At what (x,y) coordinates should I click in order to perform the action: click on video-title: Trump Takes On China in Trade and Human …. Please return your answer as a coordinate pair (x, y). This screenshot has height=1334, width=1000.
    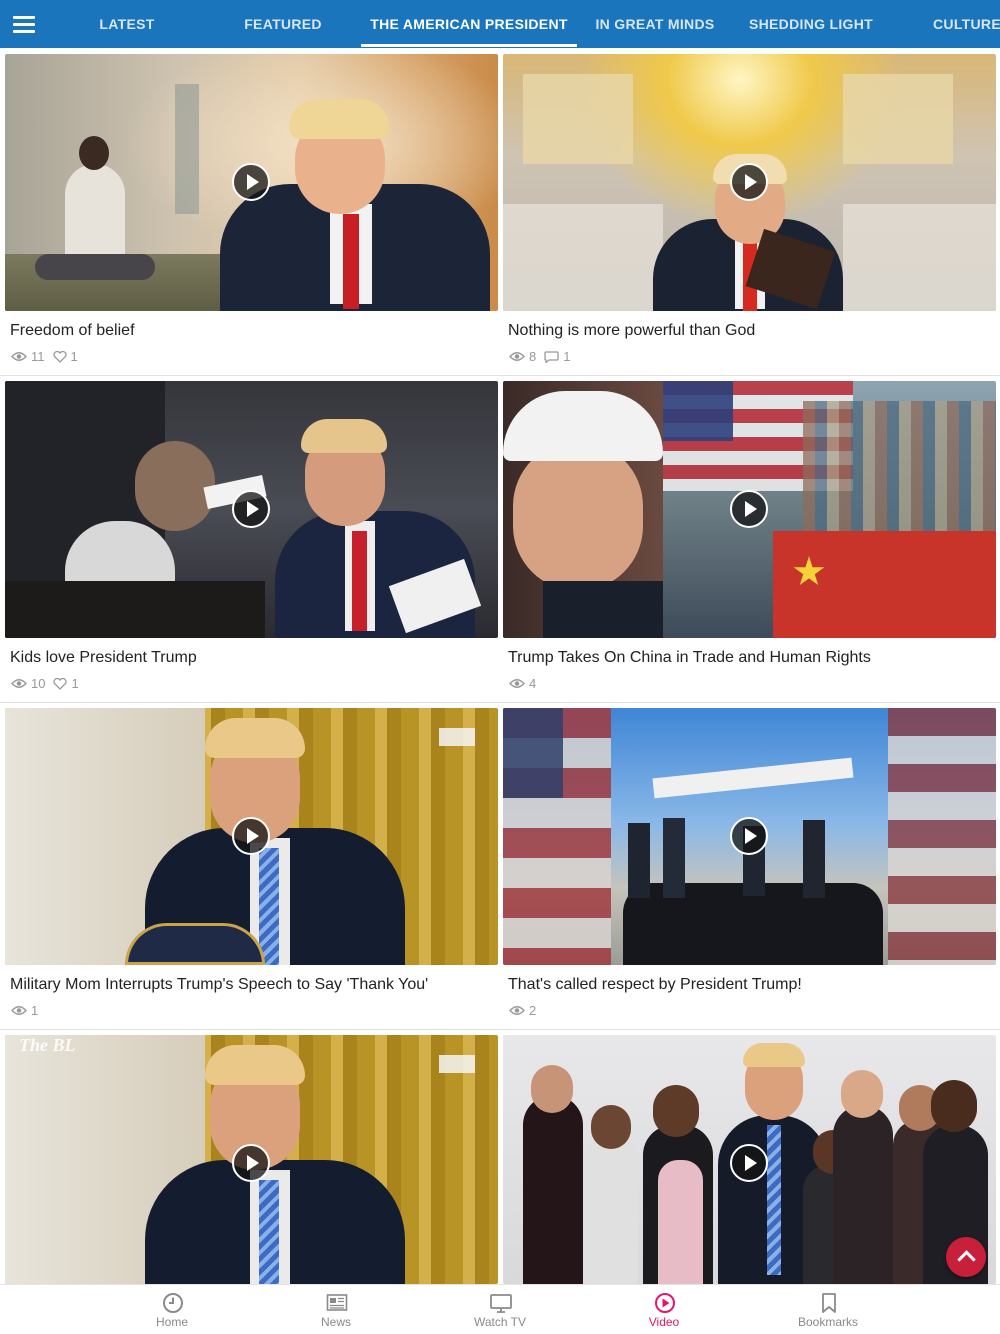
    Looking at the image, I should click on (689, 658).